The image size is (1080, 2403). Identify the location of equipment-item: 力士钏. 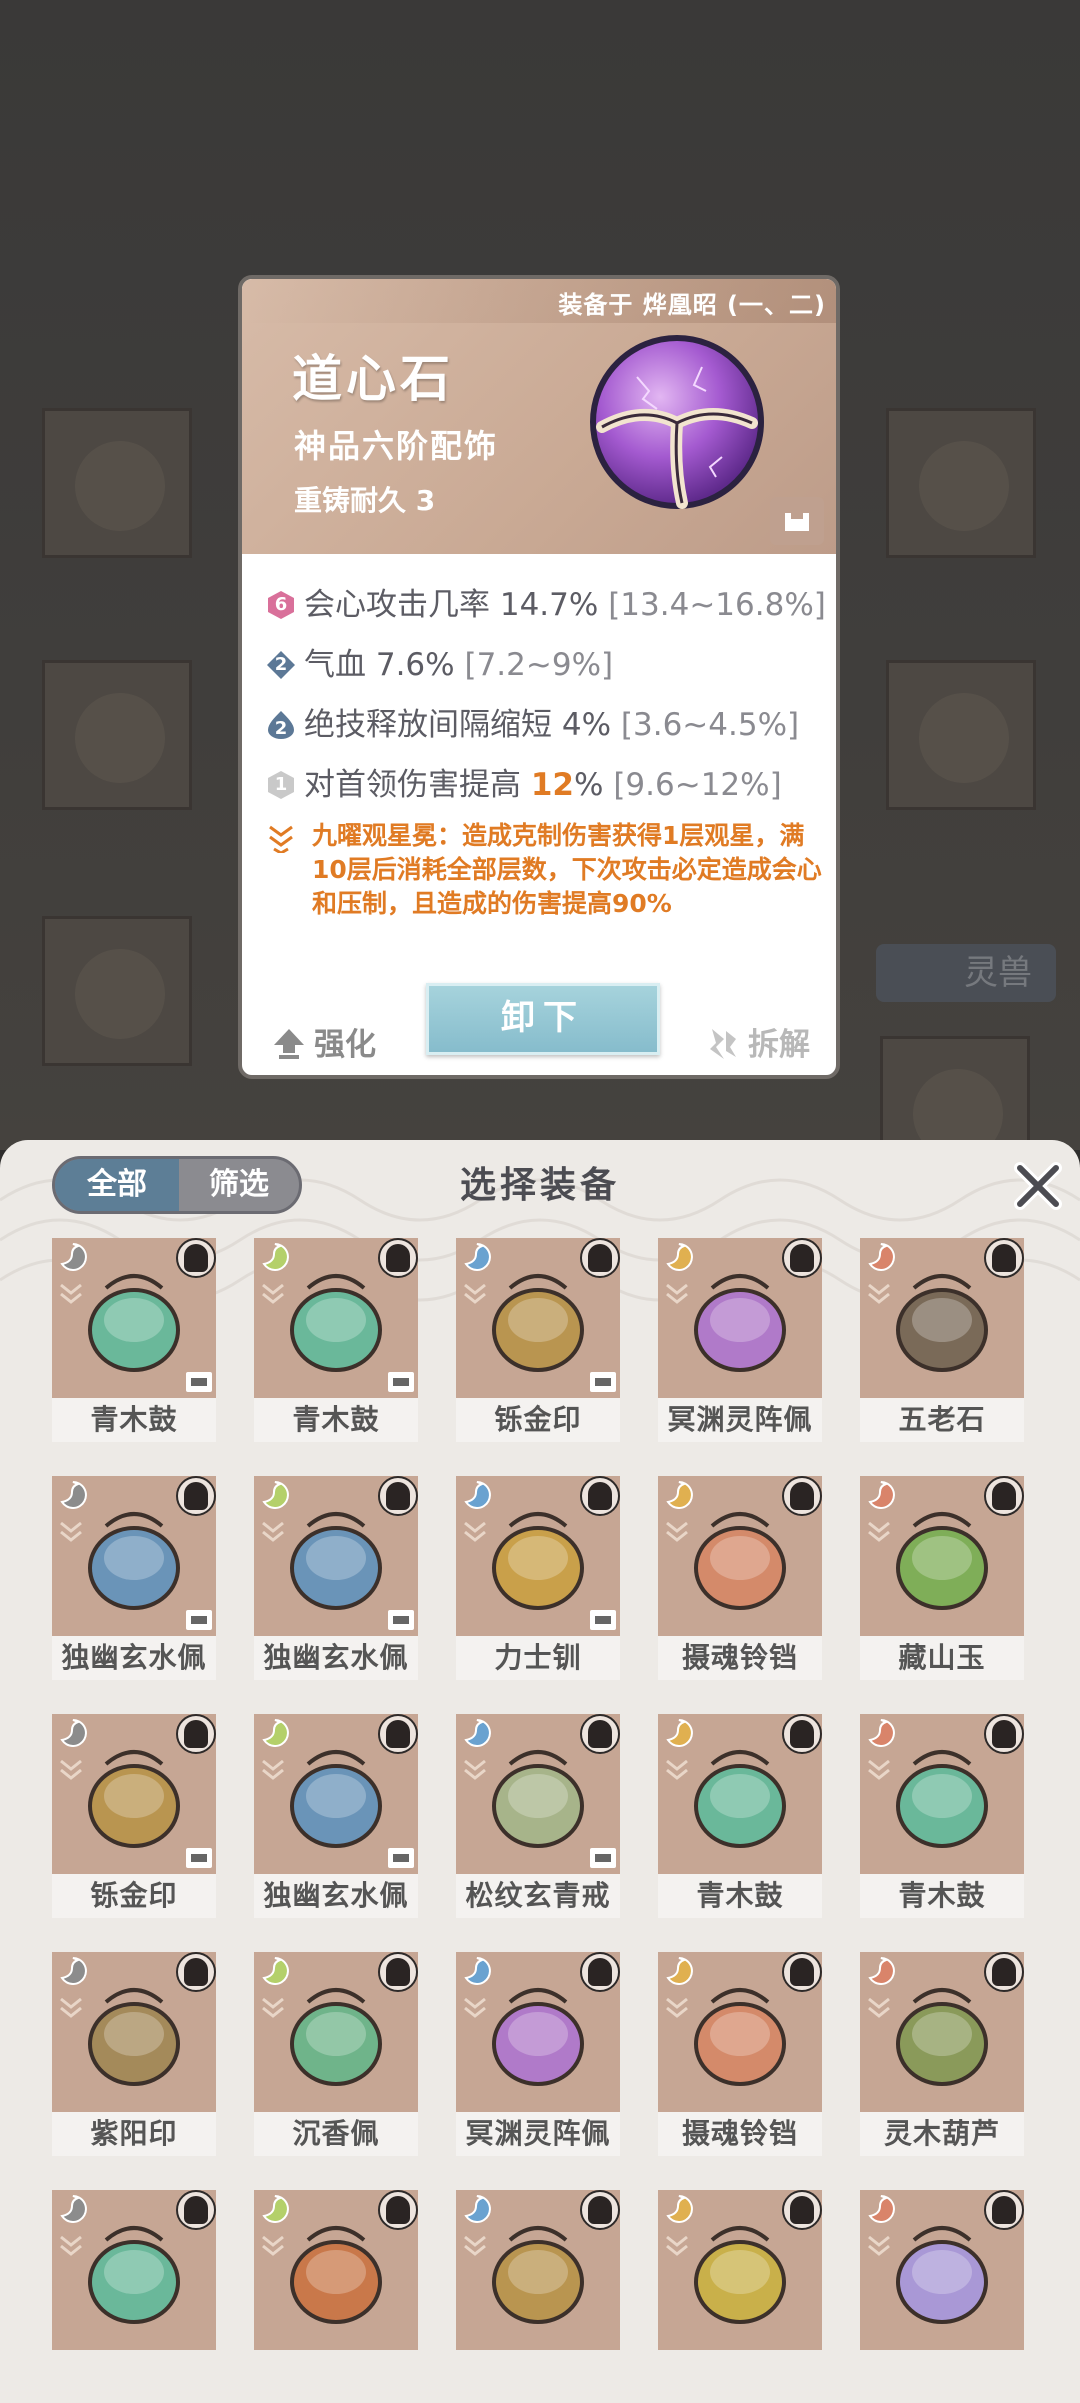
(538, 1581).